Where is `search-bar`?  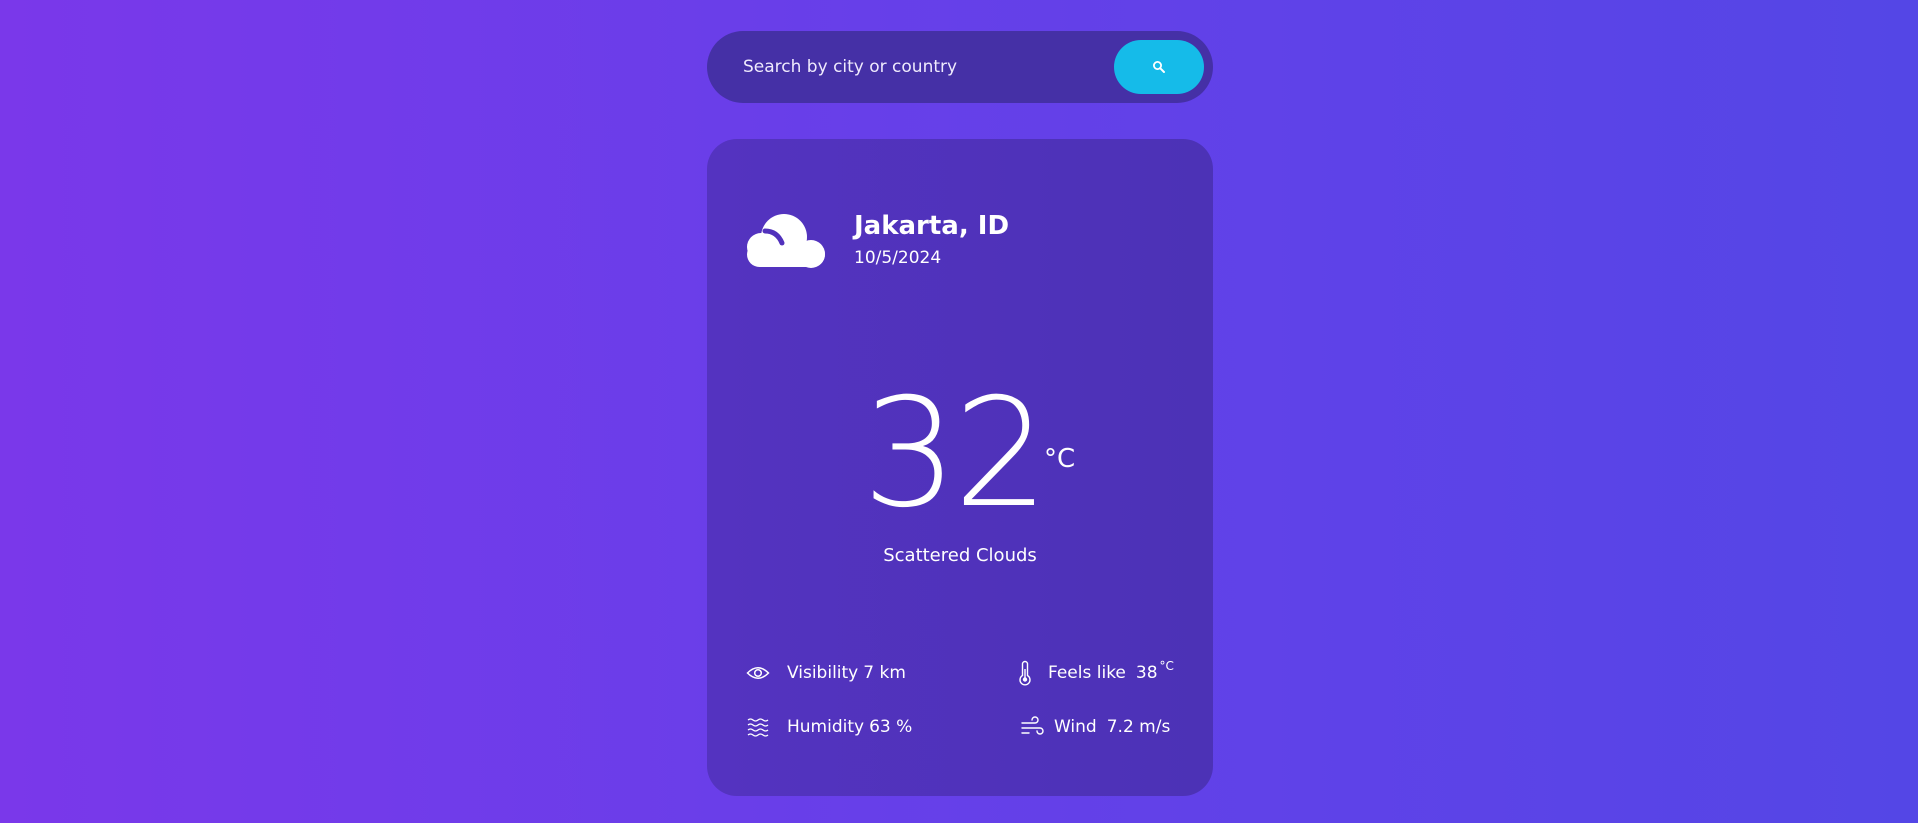
search-bar is located at coordinates (960, 67).